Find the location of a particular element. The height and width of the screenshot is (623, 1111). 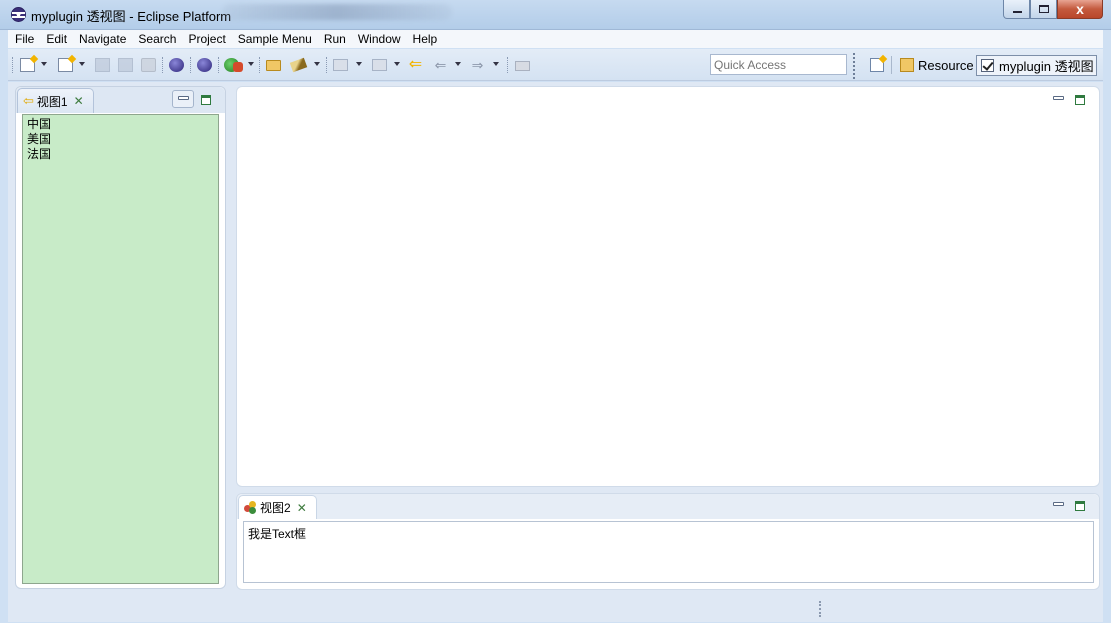

main-toolbar: ⇐ ⇐ ⇒ Resource myplugin 透视图 is located at coordinates (555, 65).